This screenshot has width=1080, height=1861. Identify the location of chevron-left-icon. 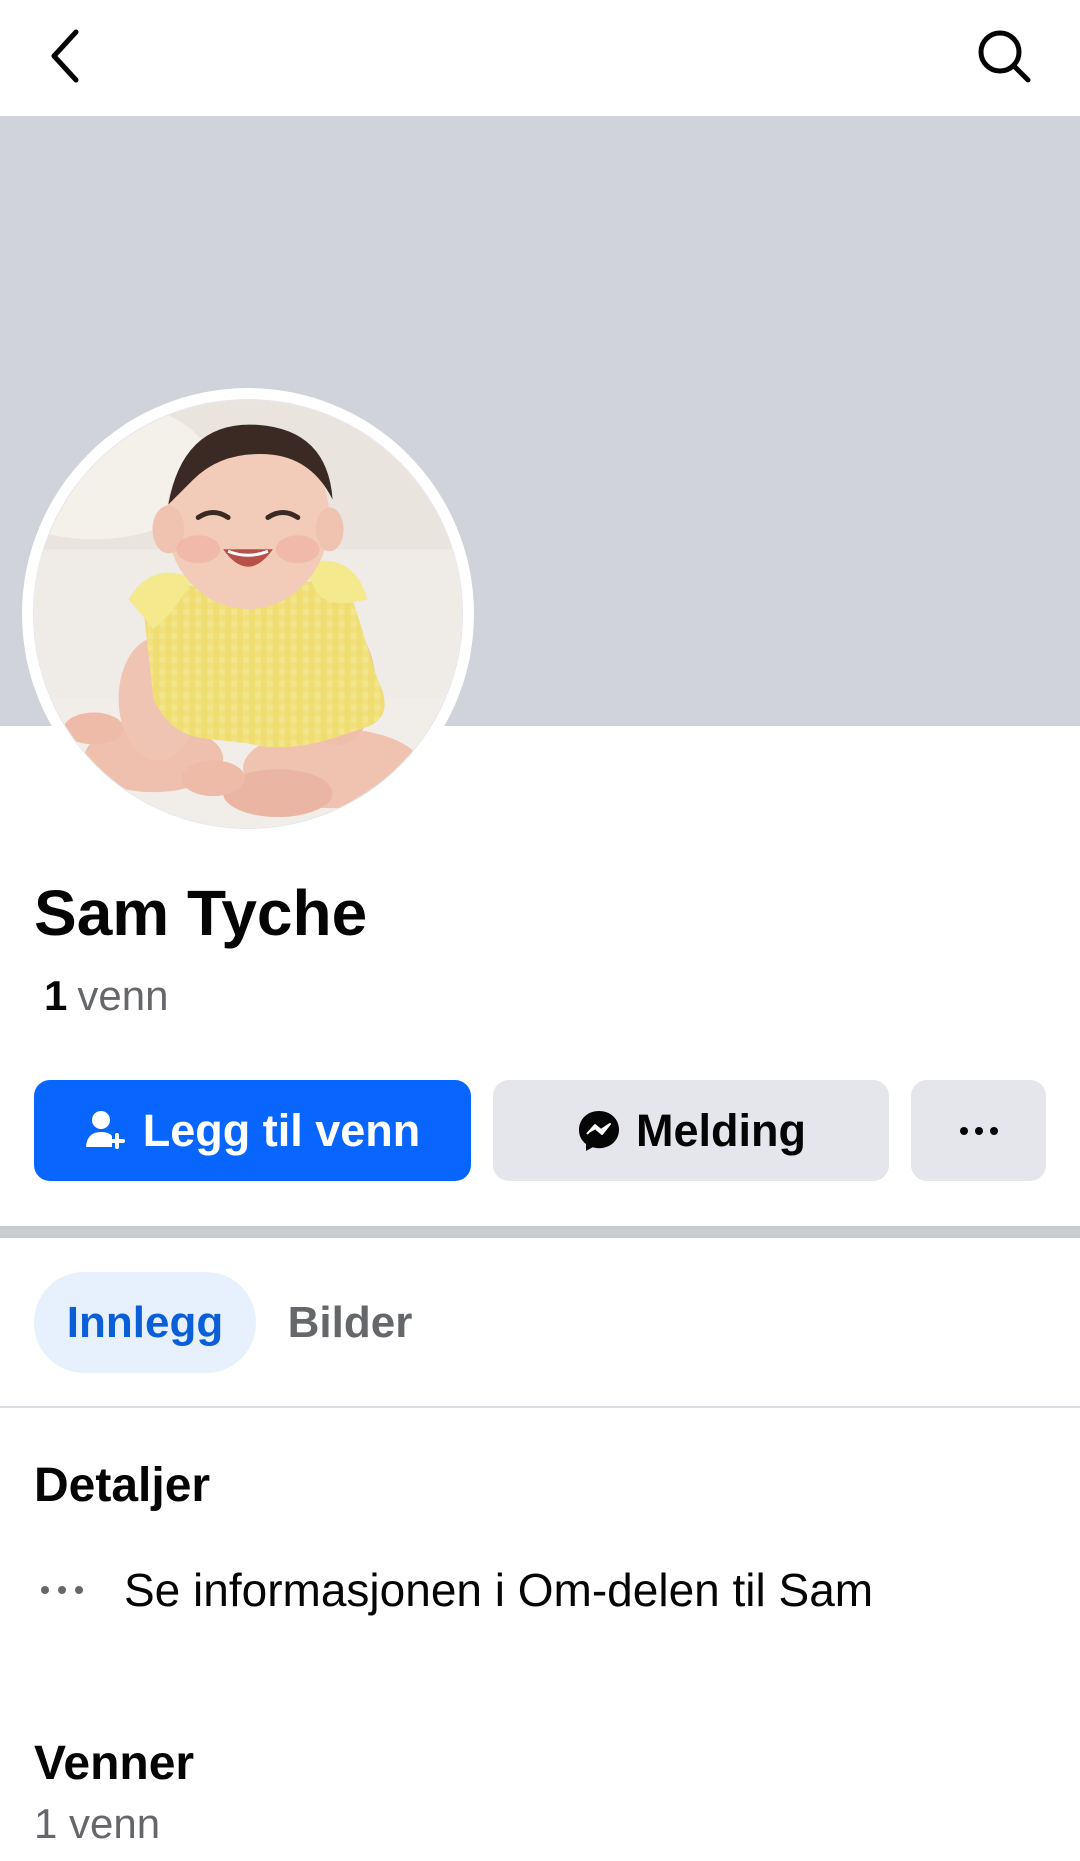
(65, 56).